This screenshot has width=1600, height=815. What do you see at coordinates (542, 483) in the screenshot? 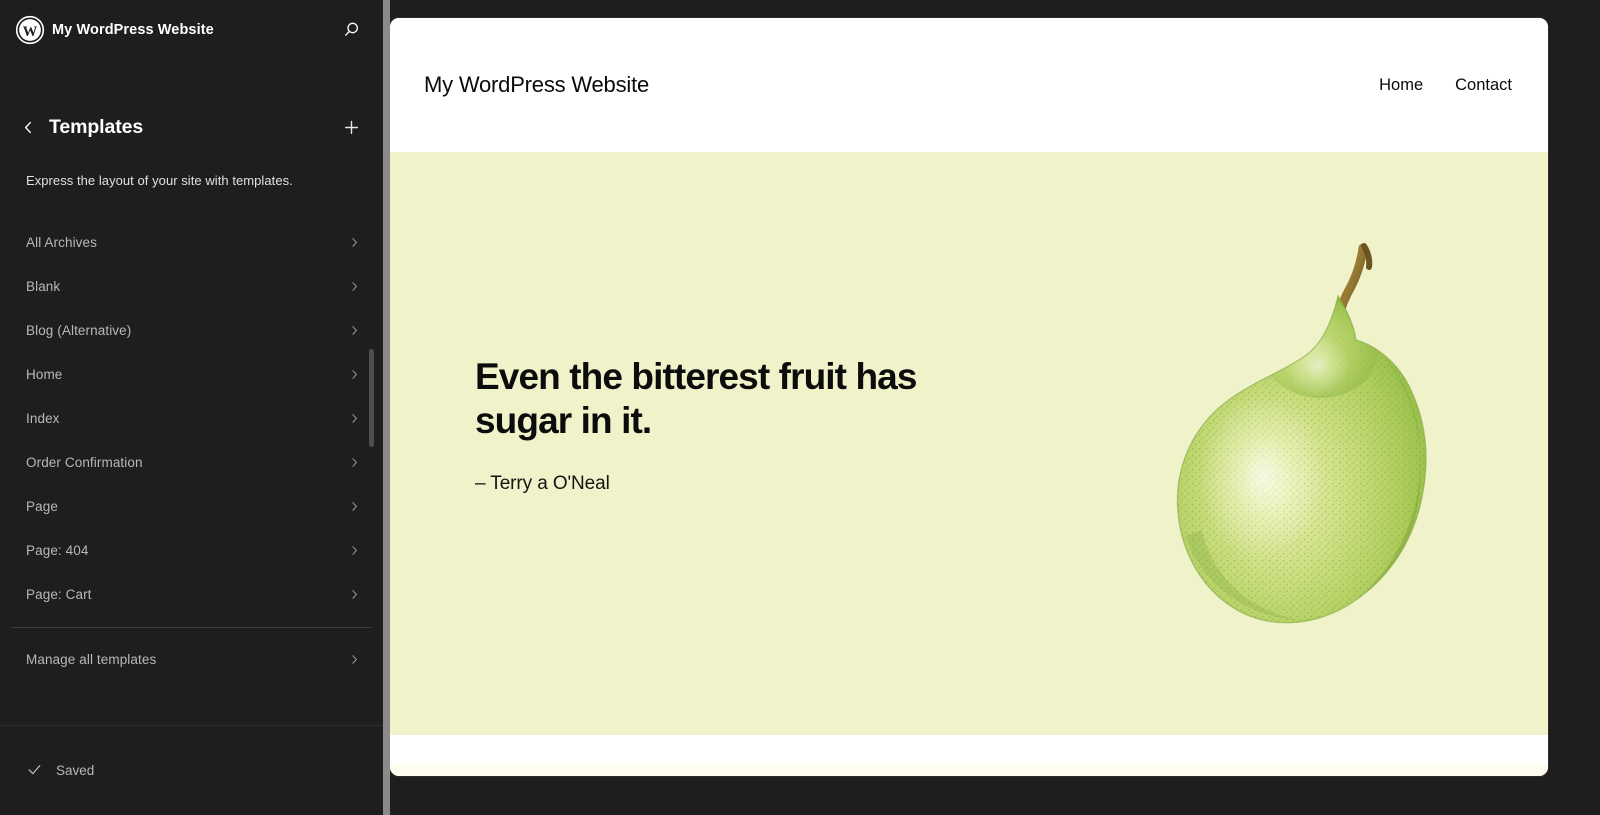
I see `hero-attribution: – Terry a O'Neal` at bounding box center [542, 483].